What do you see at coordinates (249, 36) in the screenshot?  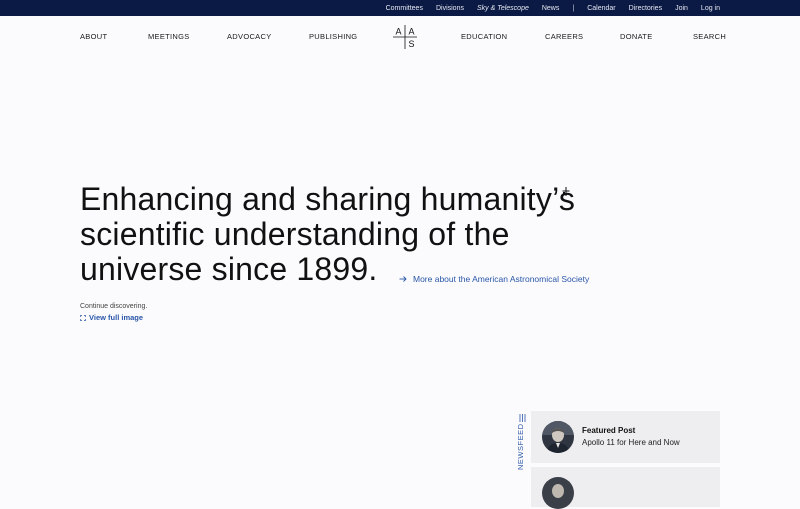 I see `nav-item-advocacy: ADVOCACY` at bounding box center [249, 36].